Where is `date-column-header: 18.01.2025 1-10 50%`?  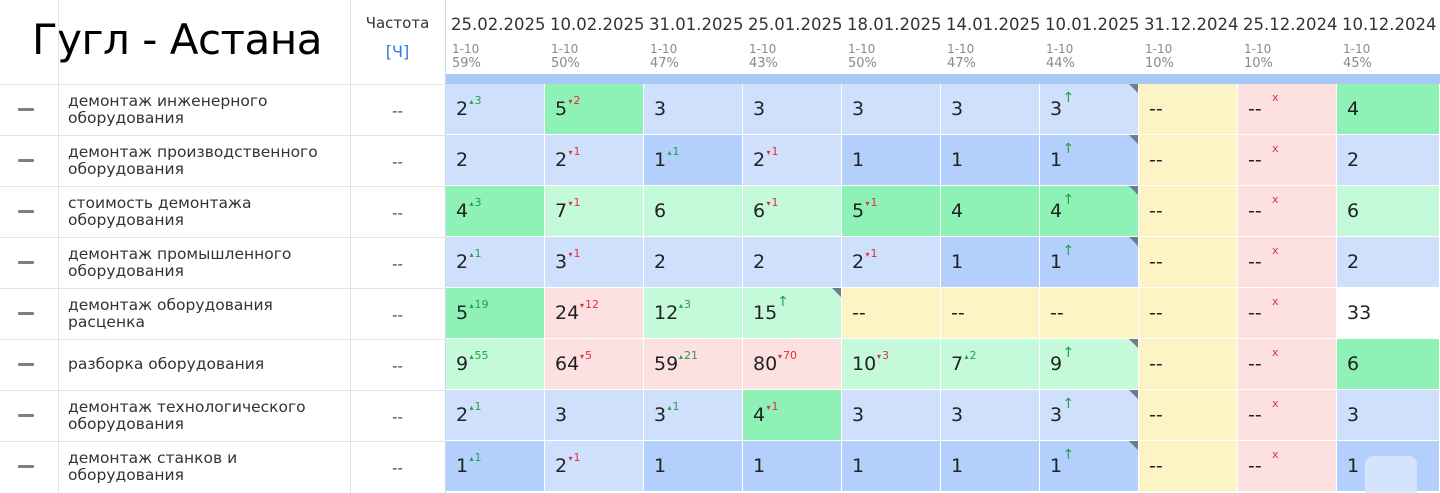 date-column-header: 18.01.2025 1-10 50% is located at coordinates (891, 37).